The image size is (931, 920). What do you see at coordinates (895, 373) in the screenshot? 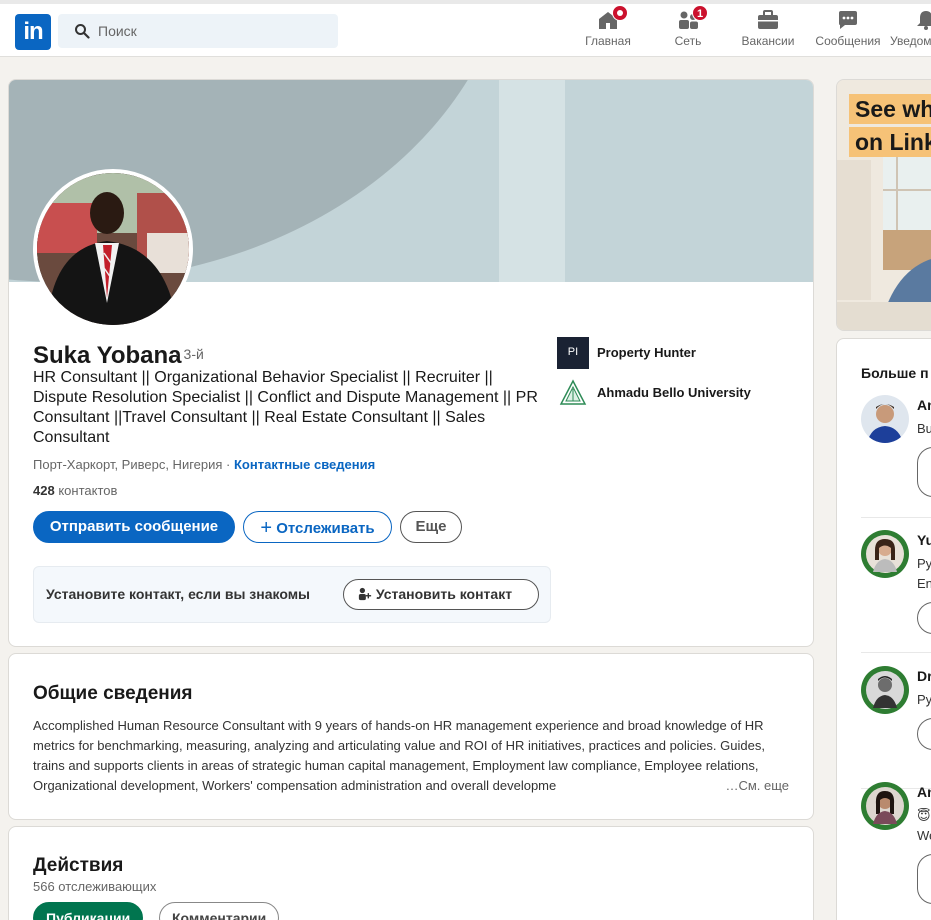
I see `people-section-title: Больше п` at bounding box center [895, 373].